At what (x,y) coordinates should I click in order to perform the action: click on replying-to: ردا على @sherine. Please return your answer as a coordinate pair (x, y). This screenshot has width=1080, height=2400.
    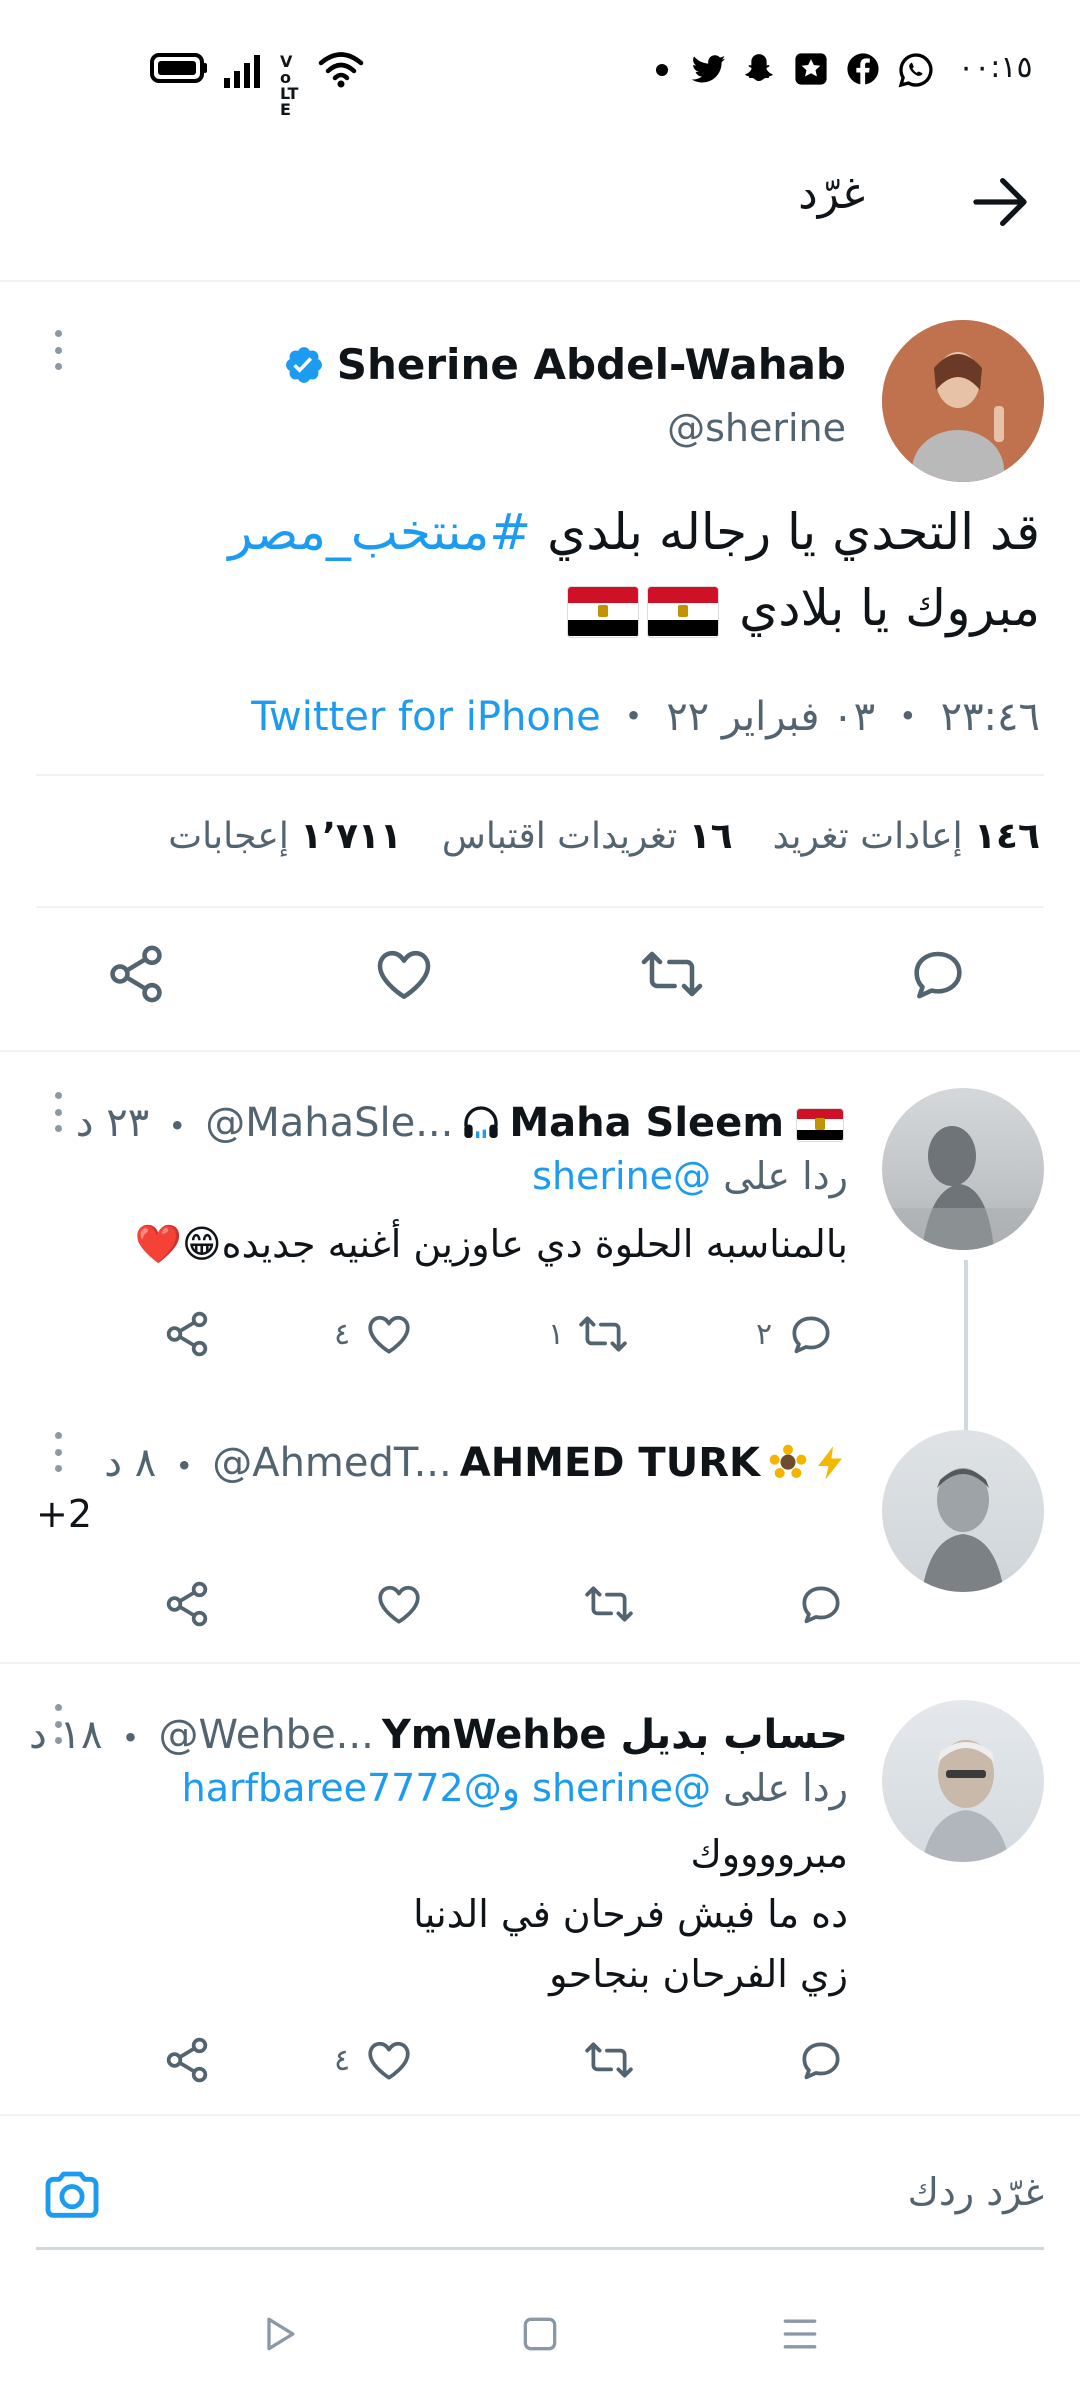
    Looking at the image, I should click on (690, 1176).